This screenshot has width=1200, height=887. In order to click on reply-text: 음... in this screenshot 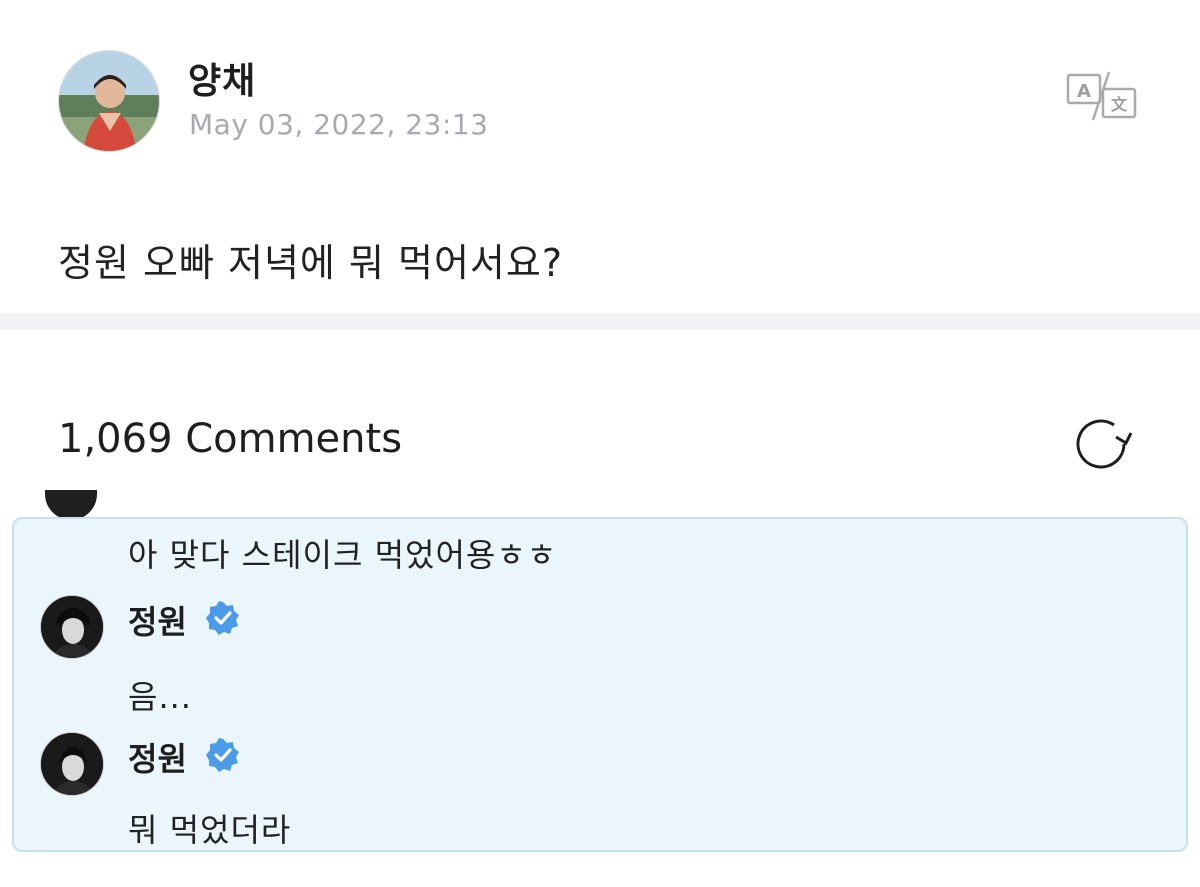, I will do `click(160, 697)`.